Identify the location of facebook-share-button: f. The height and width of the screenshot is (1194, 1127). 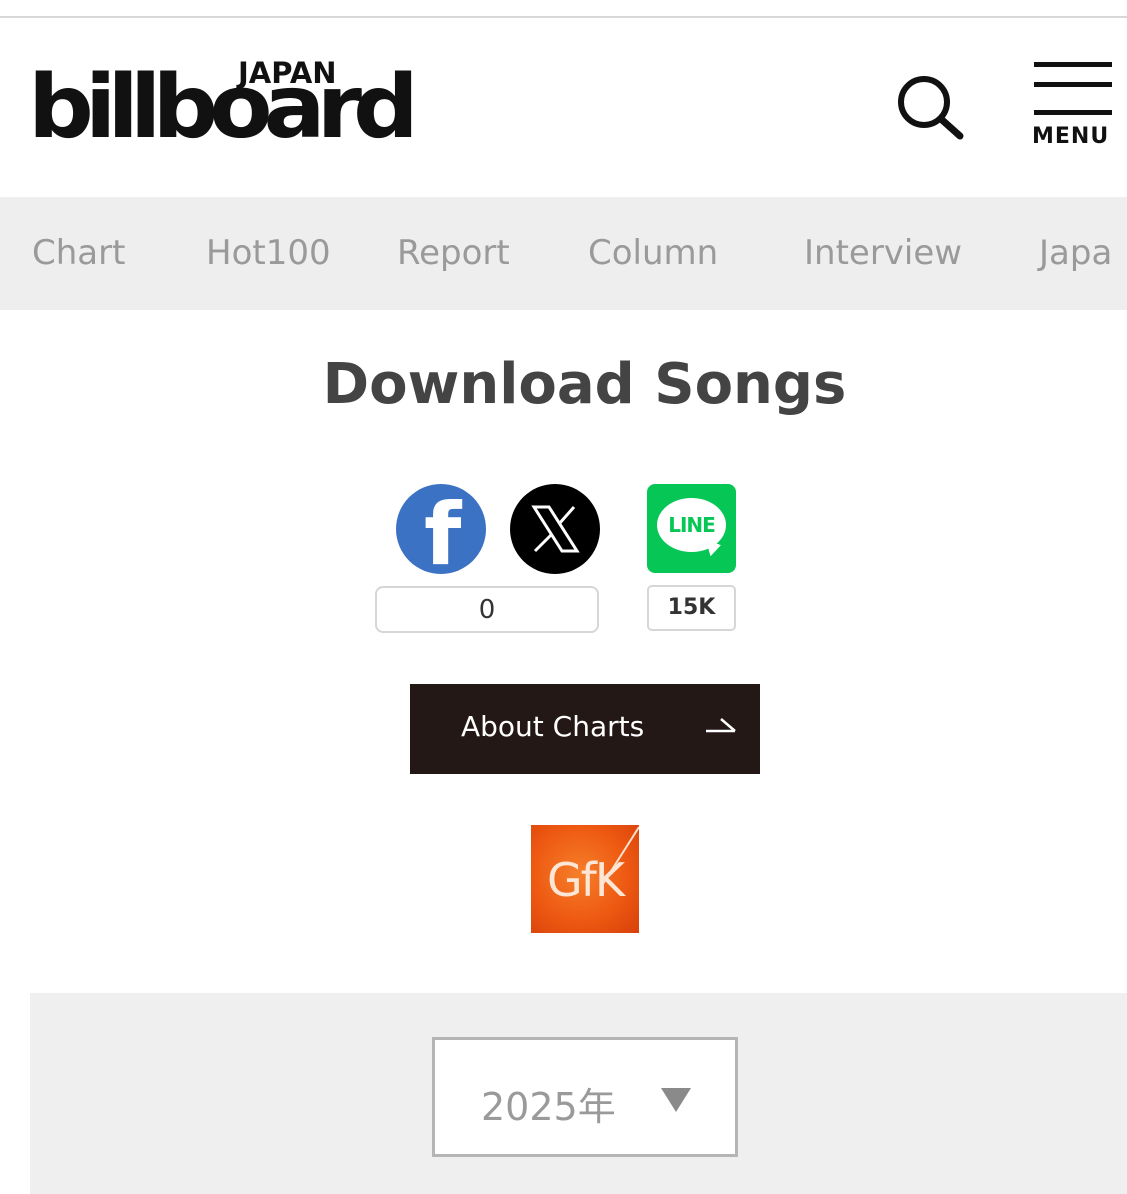
(441, 529).